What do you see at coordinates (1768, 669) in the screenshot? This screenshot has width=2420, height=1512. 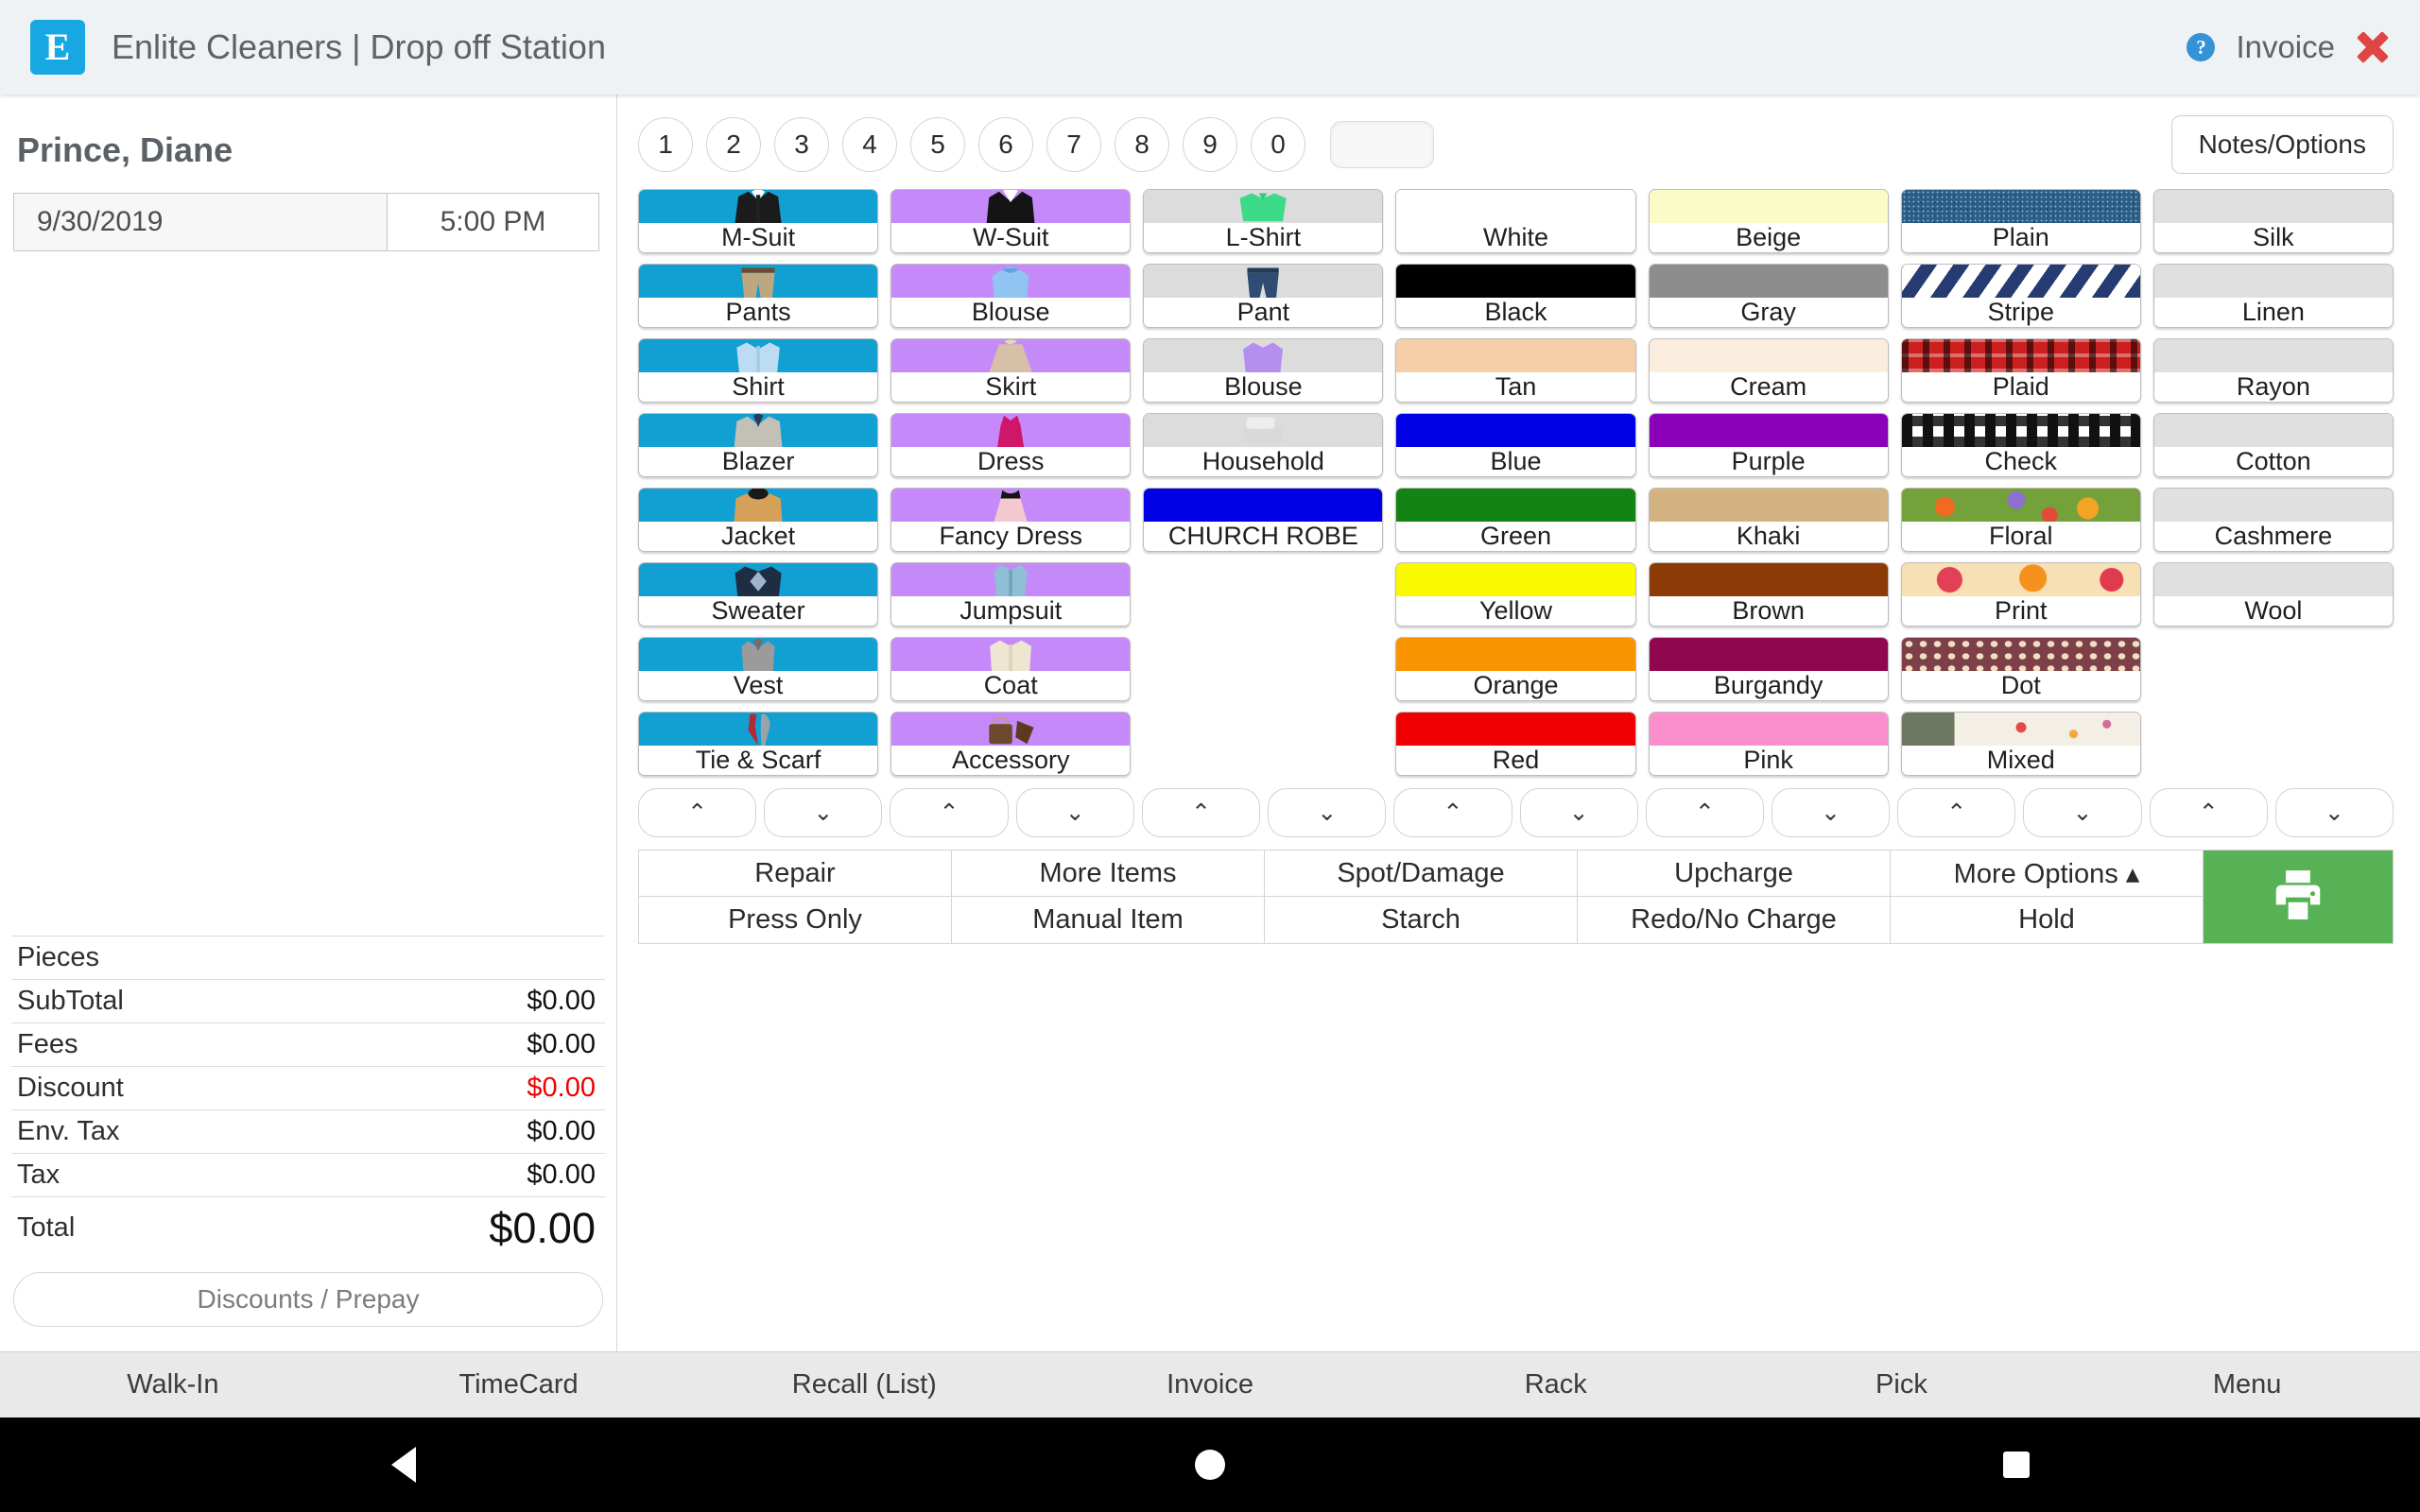 I see `grid-cell-burgandy: Burgandy` at bounding box center [1768, 669].